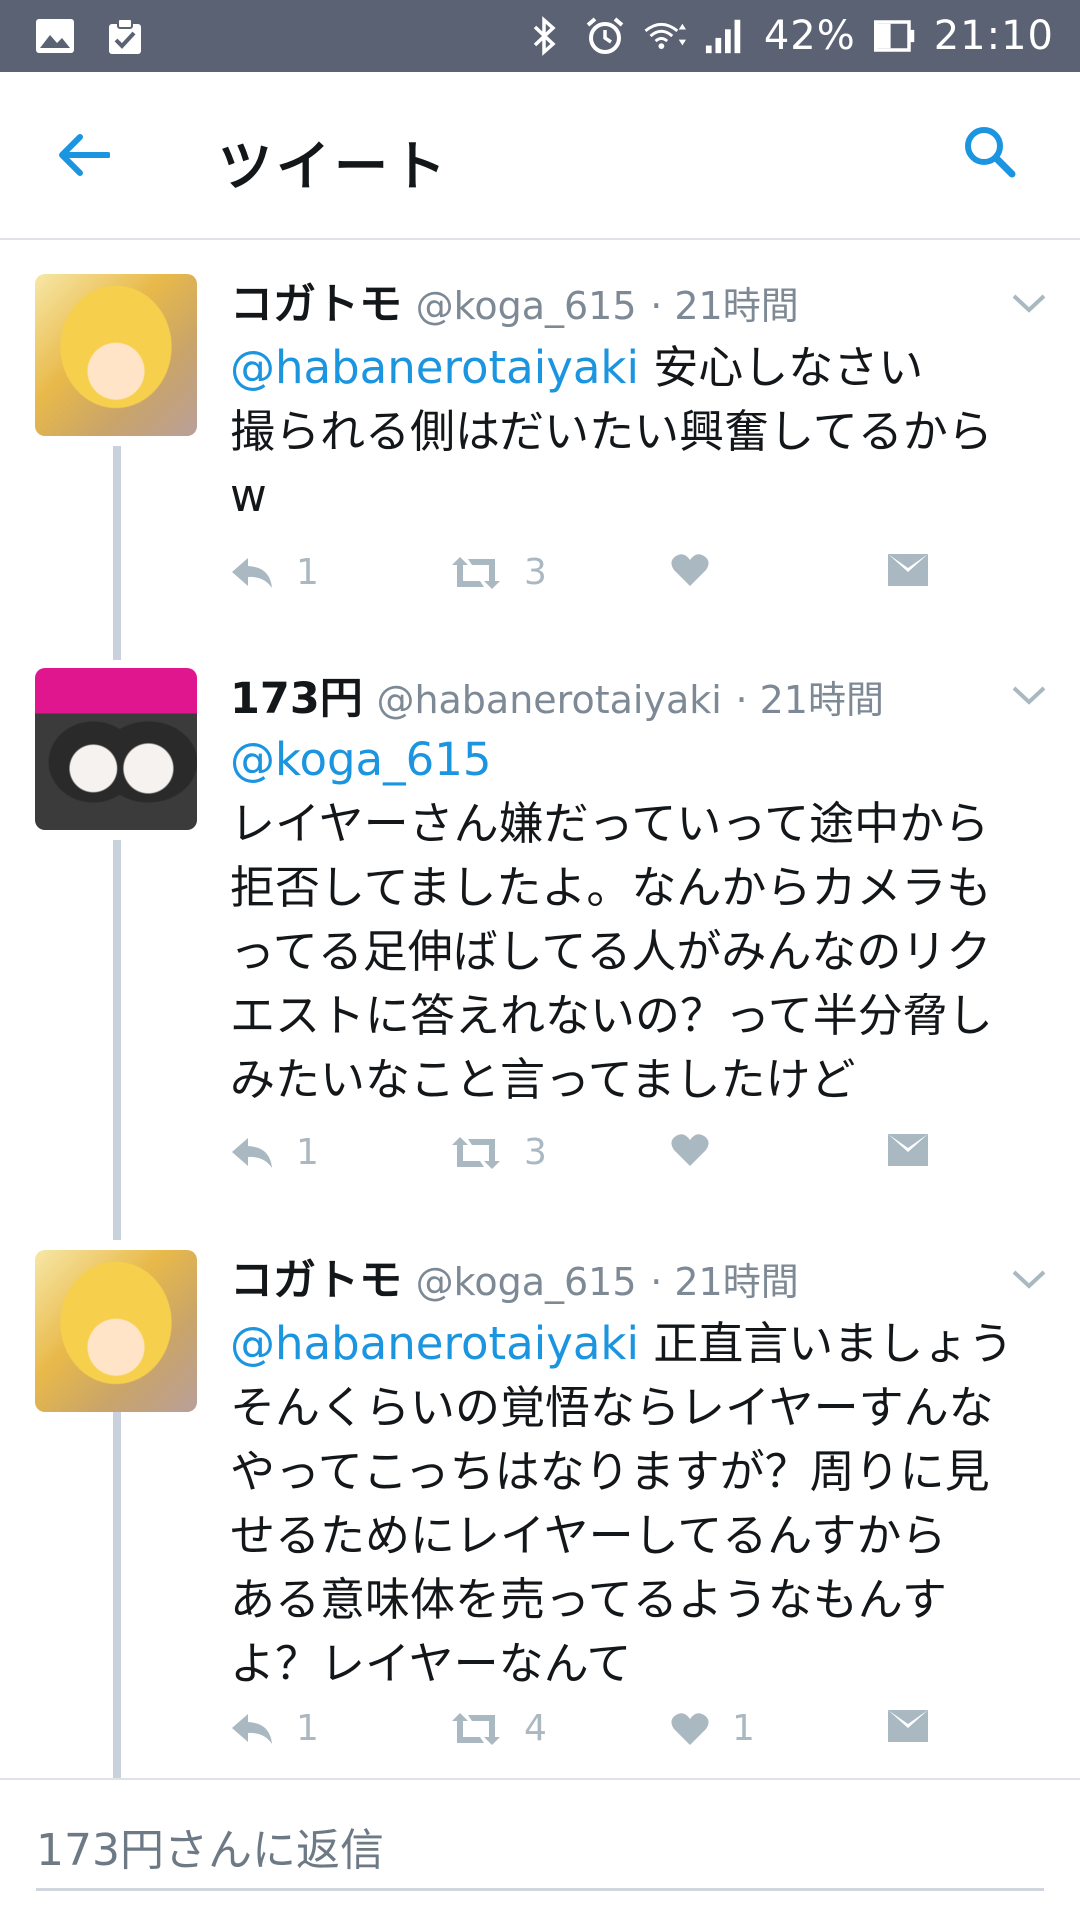  What do you see at coordinates (540, 156) in the screenshot?
I see `app-header: ツイート` at bounding box center [540, 156].